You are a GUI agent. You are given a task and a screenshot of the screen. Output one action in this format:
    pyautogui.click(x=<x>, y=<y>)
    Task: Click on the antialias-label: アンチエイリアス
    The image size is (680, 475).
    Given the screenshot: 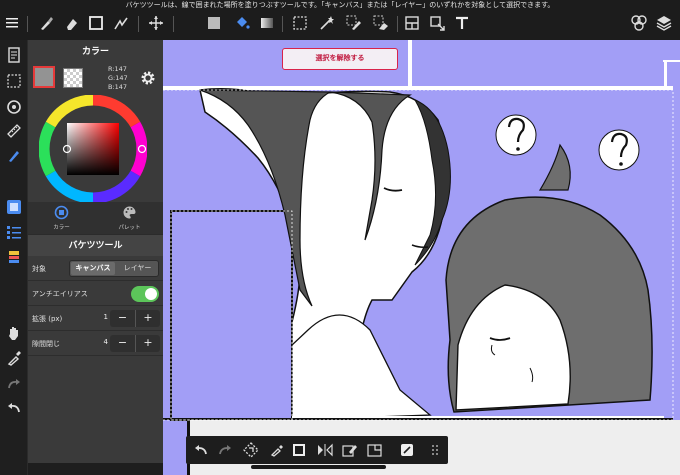 What is the action you would take?
    pyautogui.click(x=60, y=294)
    